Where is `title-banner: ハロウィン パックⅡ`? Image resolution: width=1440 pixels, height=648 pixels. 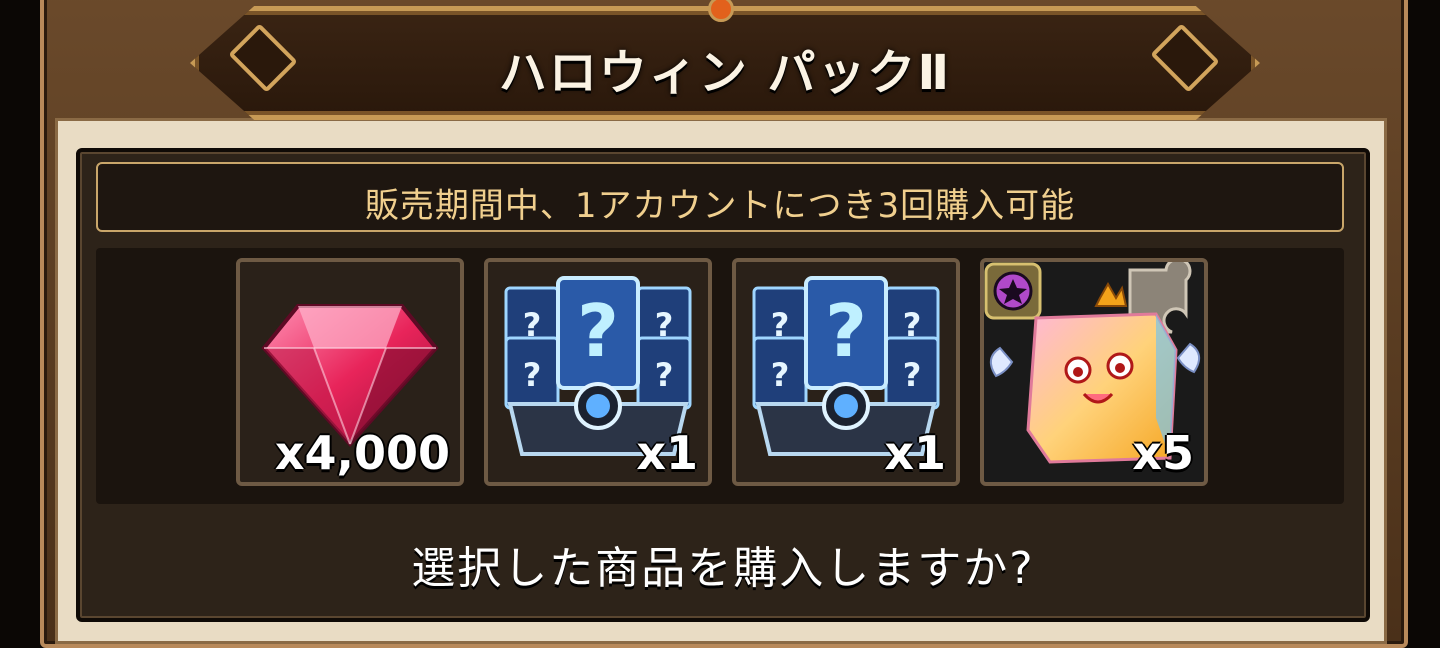 title-banner: ハロウィン パックⅡ is located at coordinates (725, 63).